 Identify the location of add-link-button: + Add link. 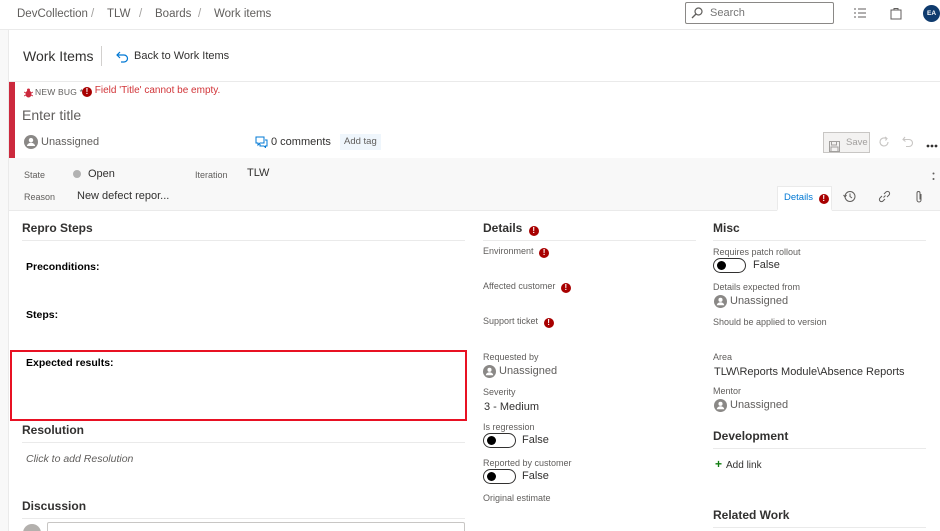
(738, 464).